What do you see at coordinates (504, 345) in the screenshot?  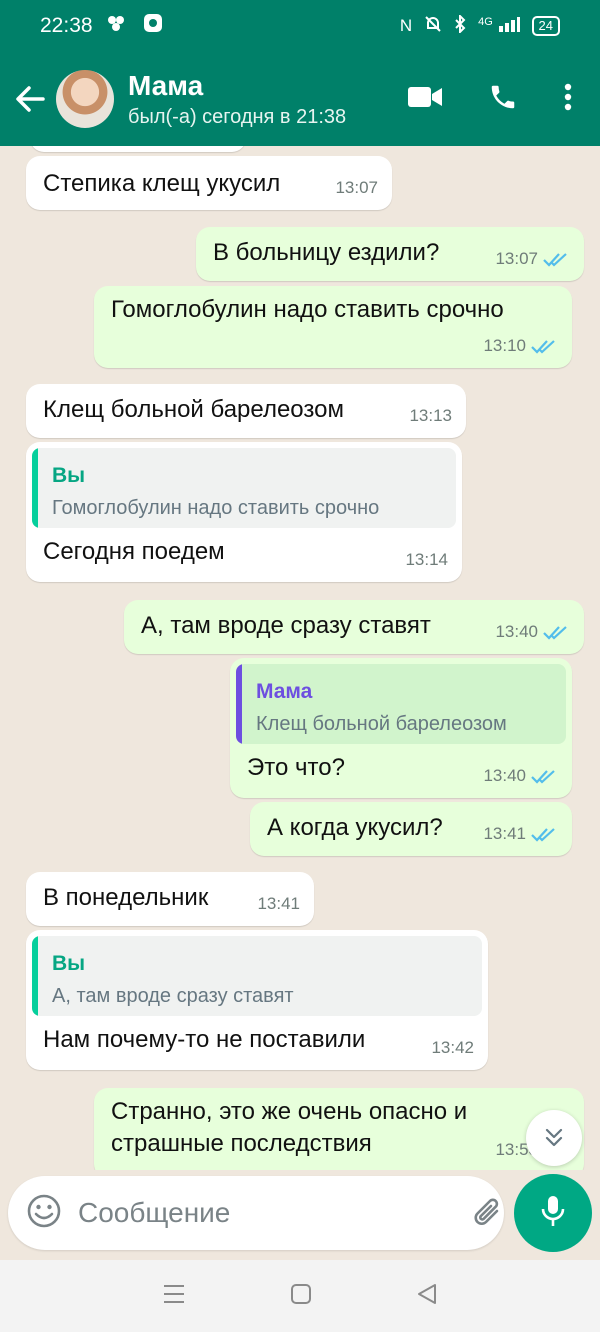 I see `message-time: 13:10` at bounding box center [504, 345].